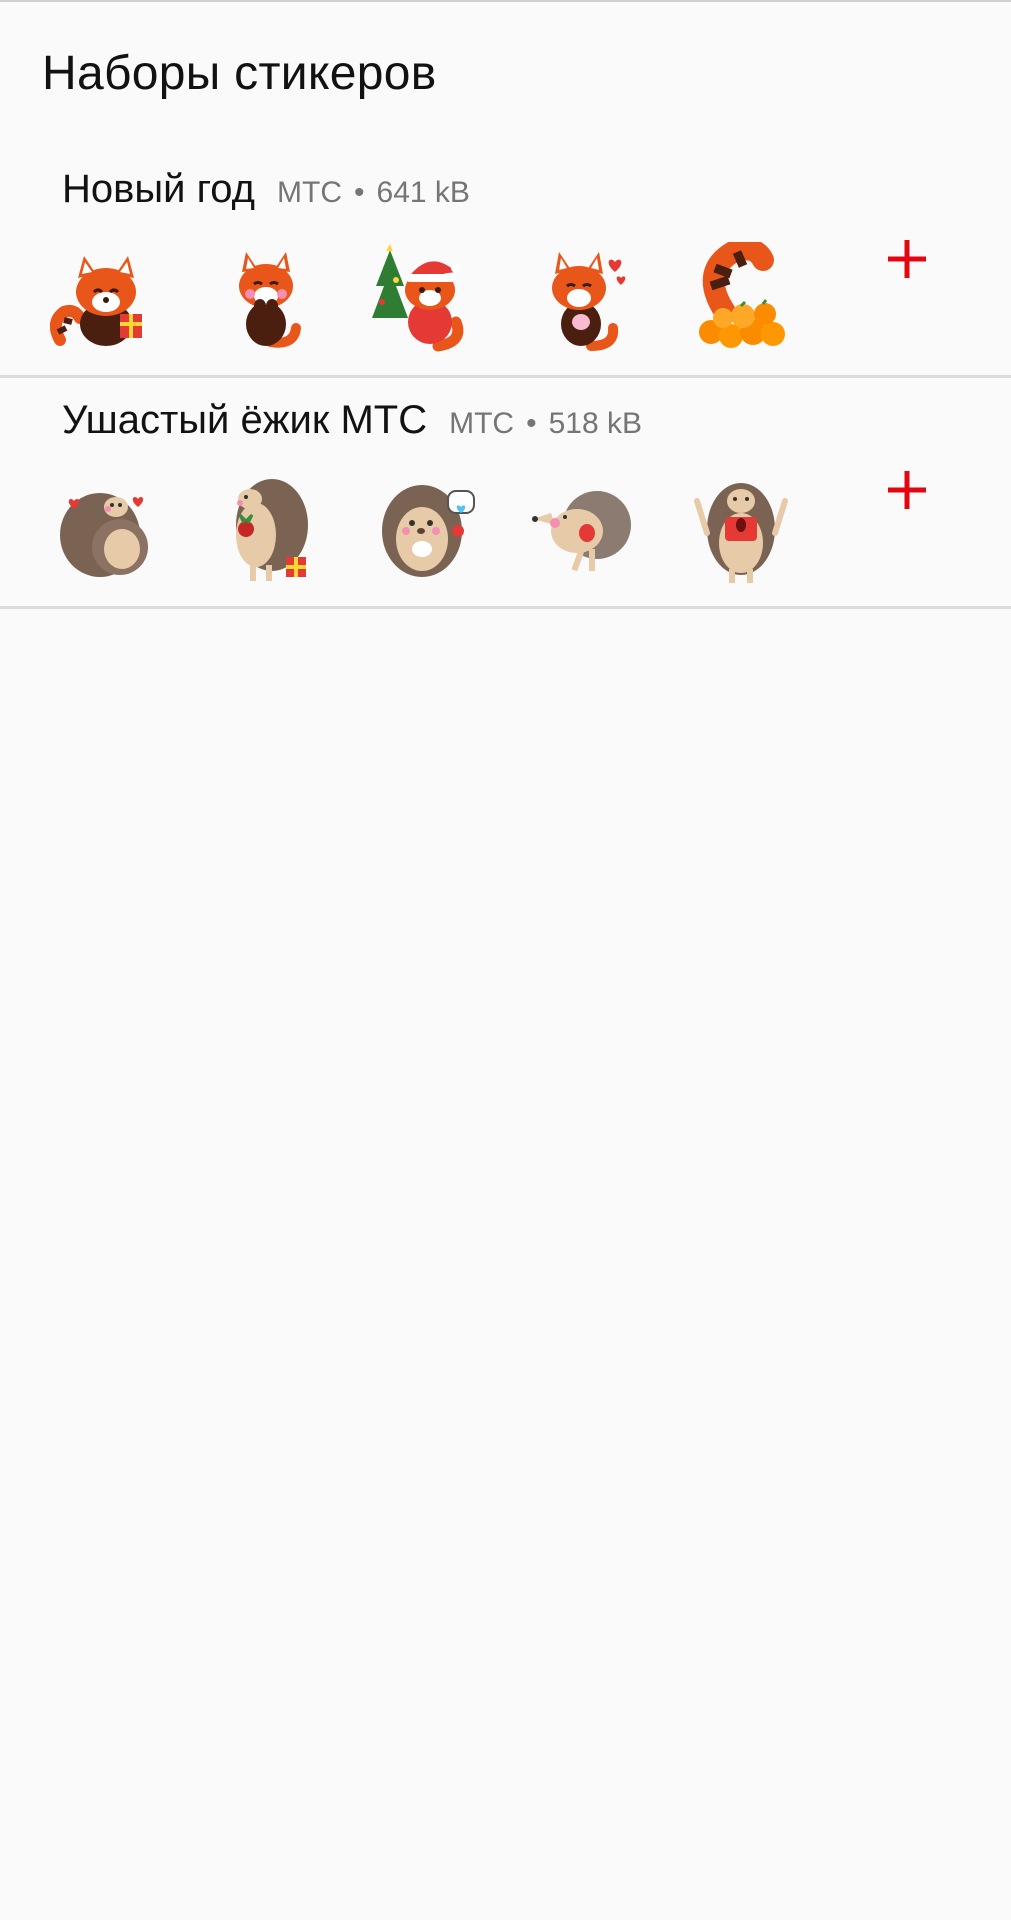  I want to click on hedgehog-hug-icon, so click(106, 529).